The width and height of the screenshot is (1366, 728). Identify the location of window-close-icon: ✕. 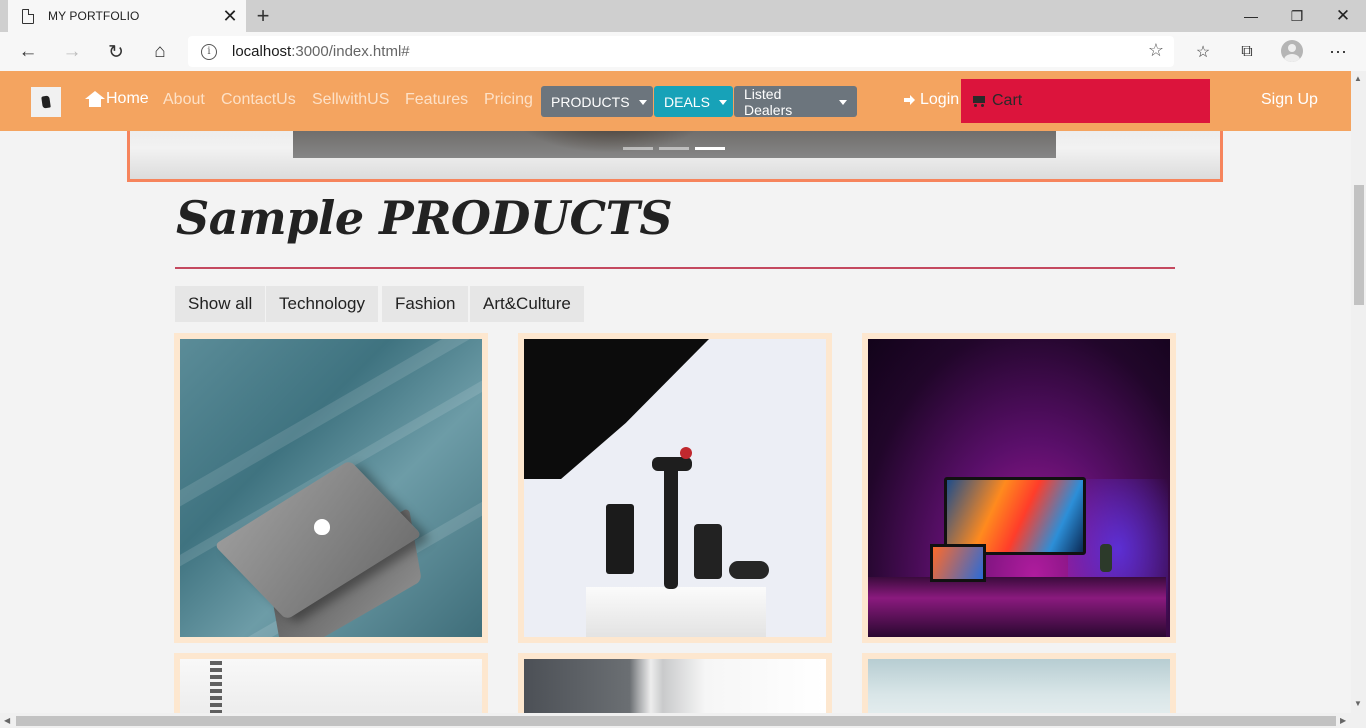
(1343, 16).